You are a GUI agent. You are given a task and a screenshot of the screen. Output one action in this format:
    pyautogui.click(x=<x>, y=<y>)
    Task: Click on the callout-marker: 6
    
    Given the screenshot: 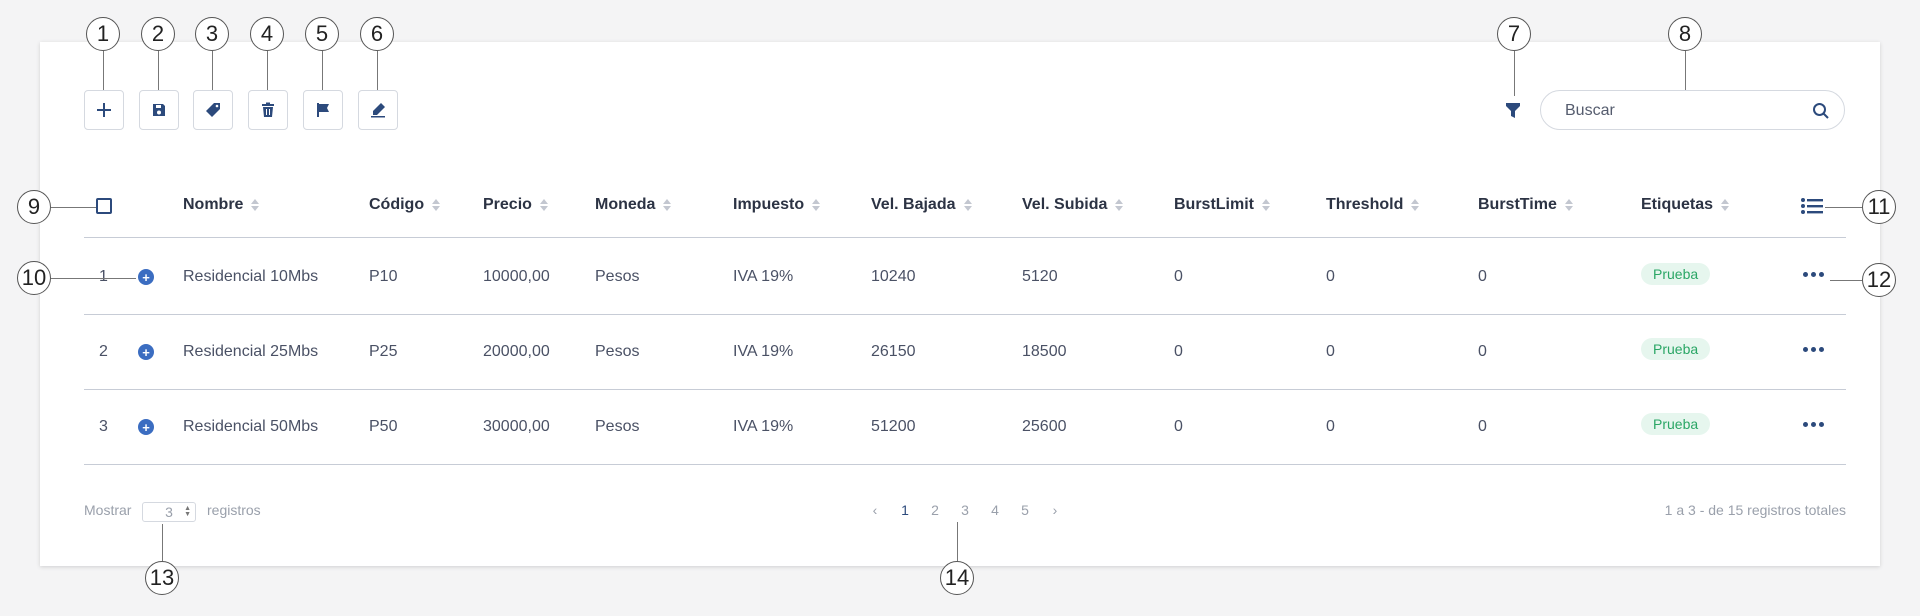 What is the action you would take?
    pyautogui.click(x=377, y=34)
    